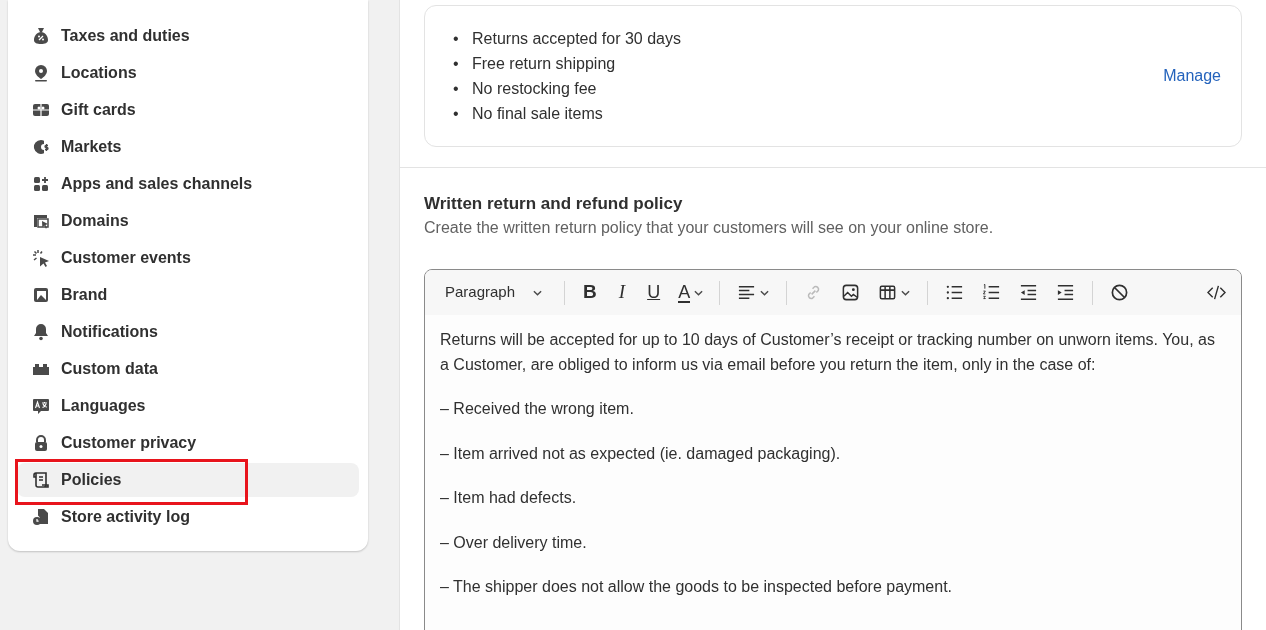  I want to click on outdent-icon, so click(1029, 292).